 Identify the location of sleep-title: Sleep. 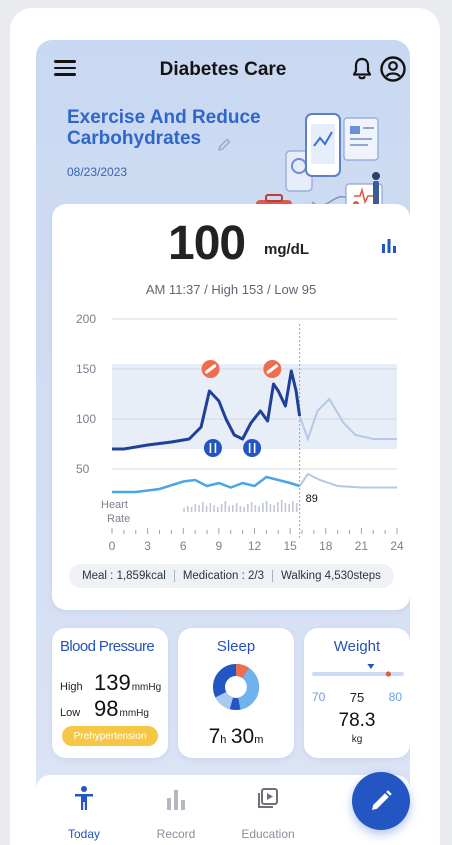
(236, 646).